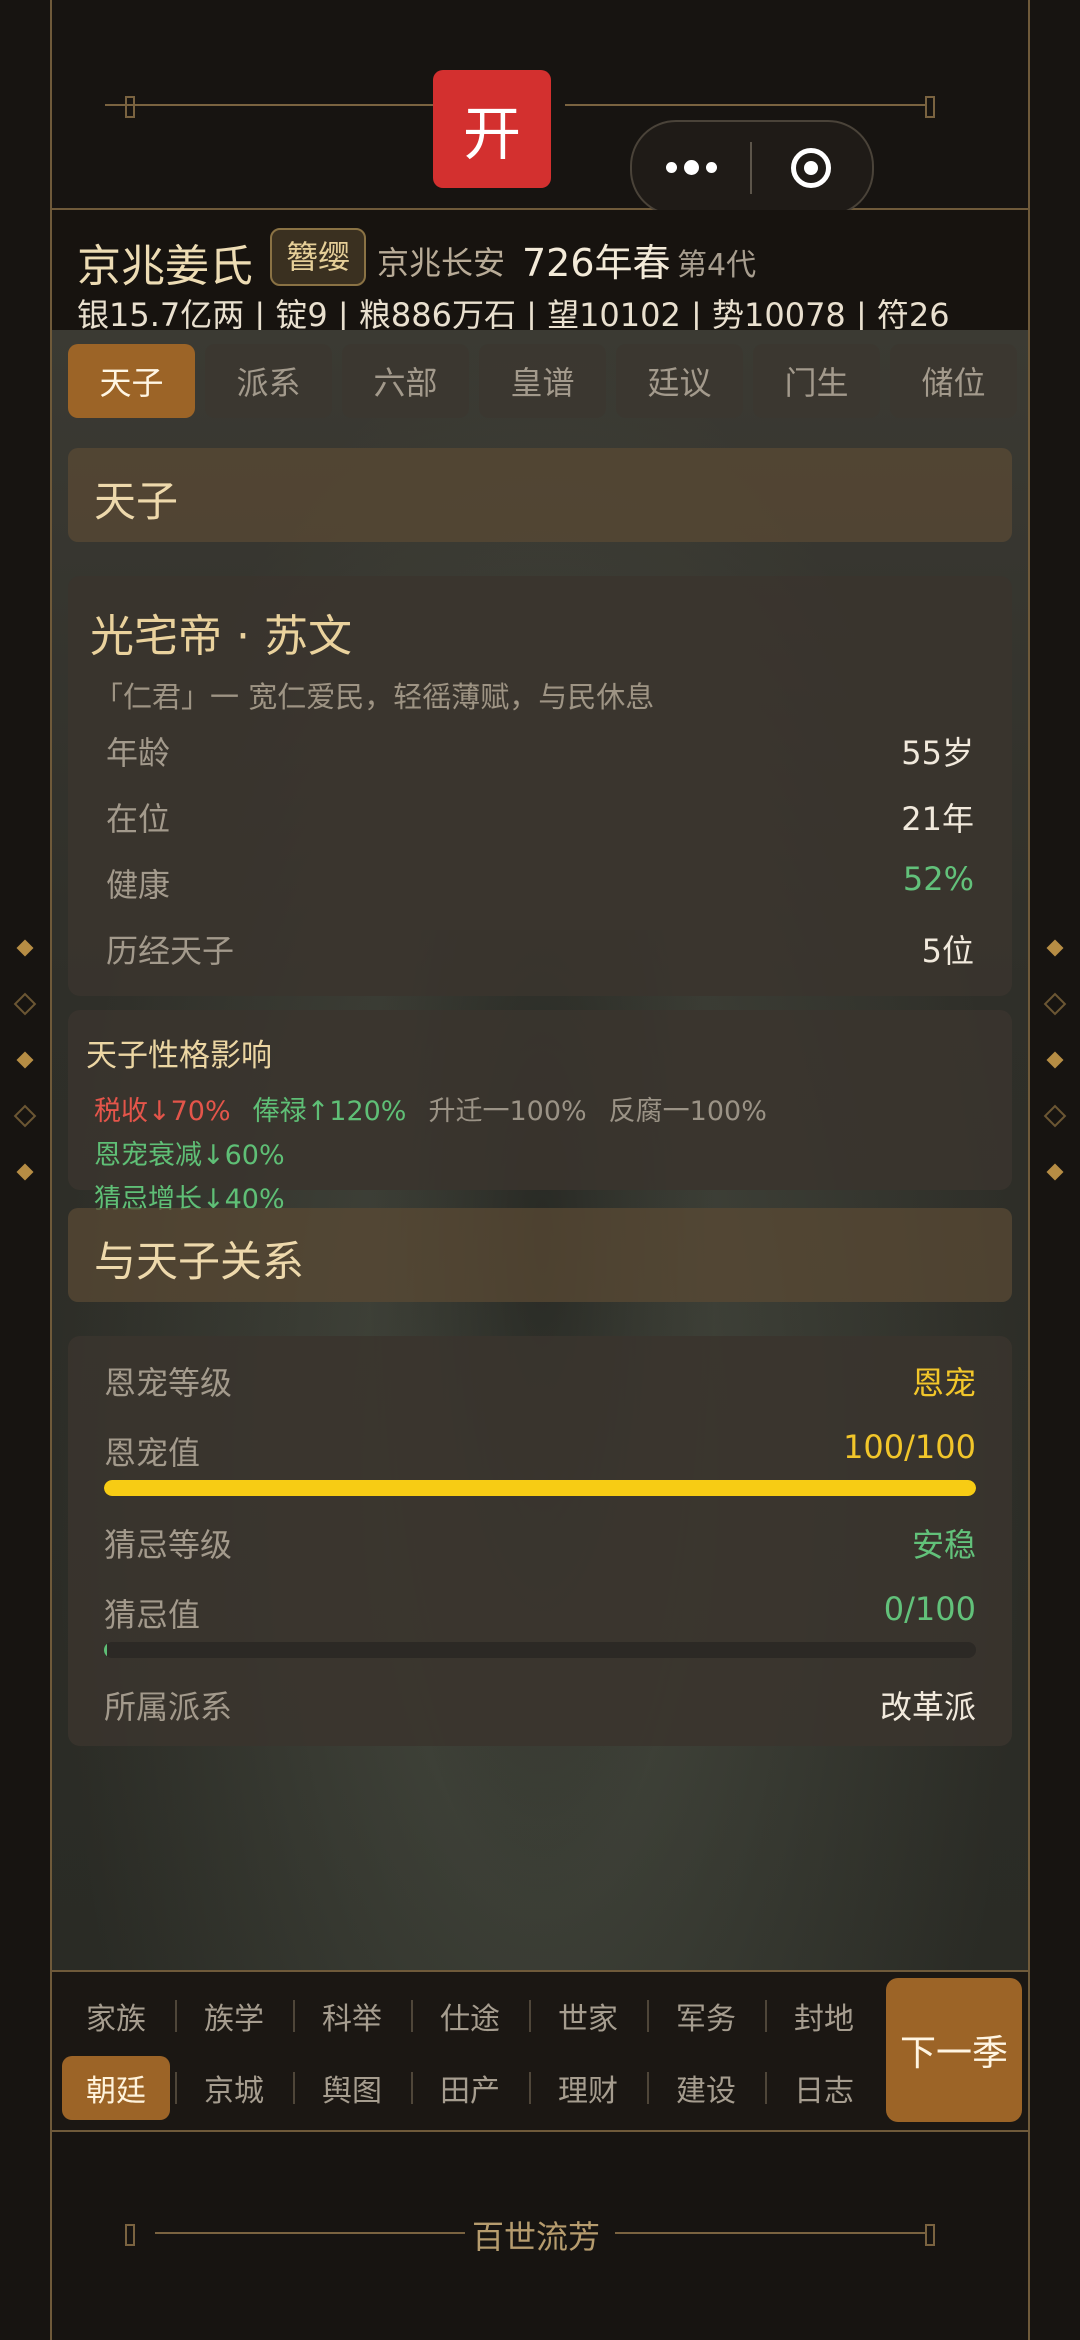 This screenshot has height=2340, width=1080. Describe the element at coordinates (540, 885) in the screenshot. I see `stat-row-health: 健康 52%` at that location.